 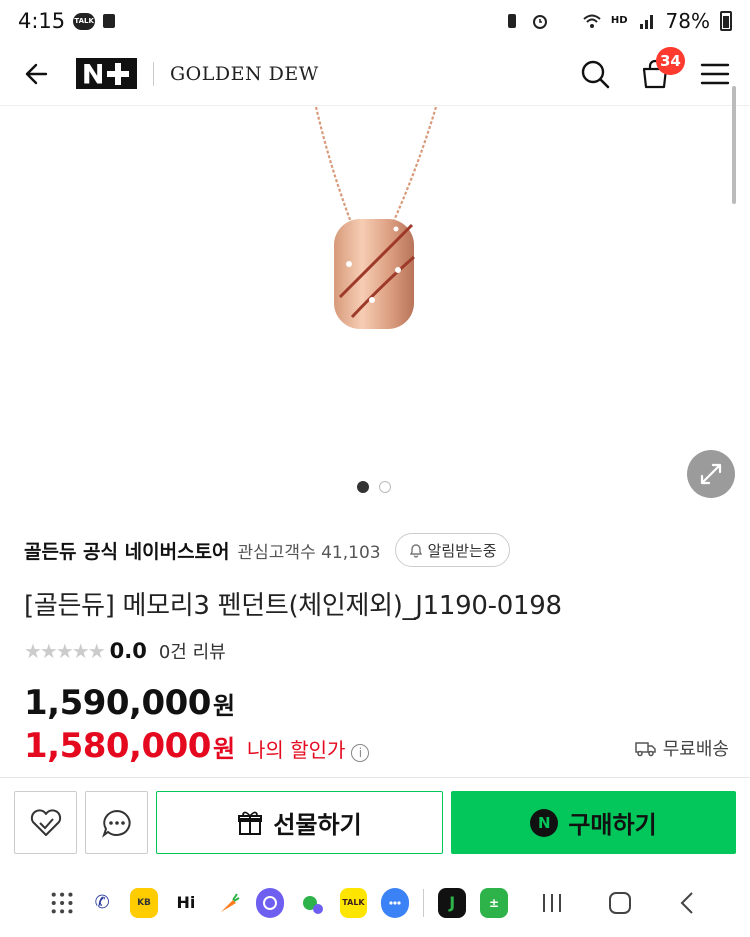 I want to click on cart-button: 34, so click(x=662, y=67).